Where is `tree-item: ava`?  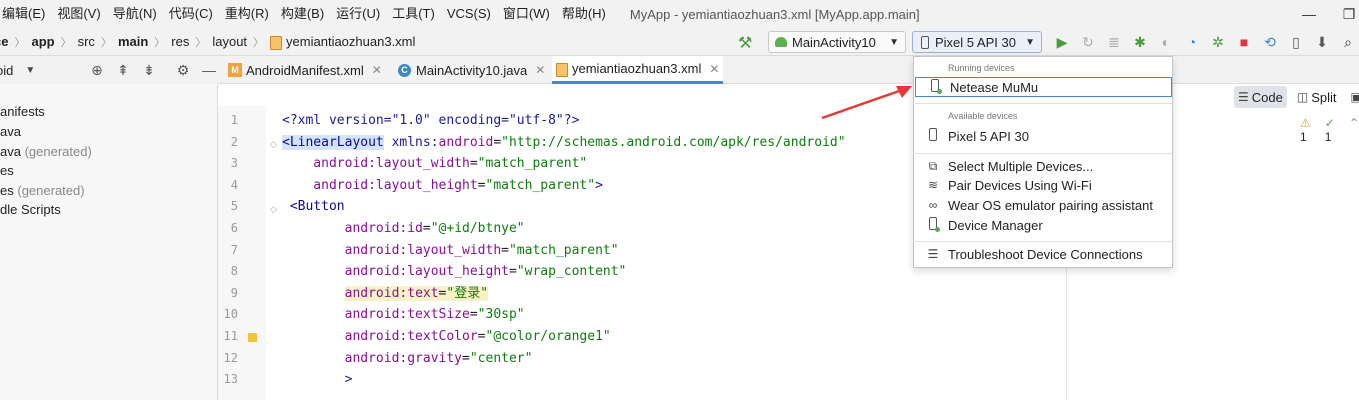 tree-item: ava is located at coordinates (10, 132).